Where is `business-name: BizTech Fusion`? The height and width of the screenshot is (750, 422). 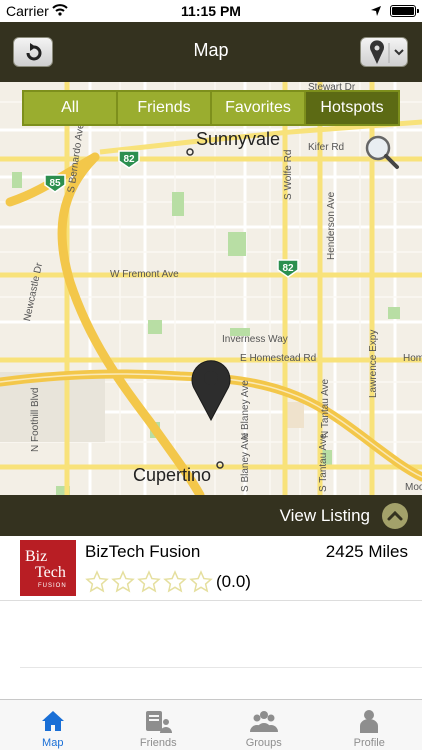
business-name: BizTech Fusion is located at coordinates (143, 551).